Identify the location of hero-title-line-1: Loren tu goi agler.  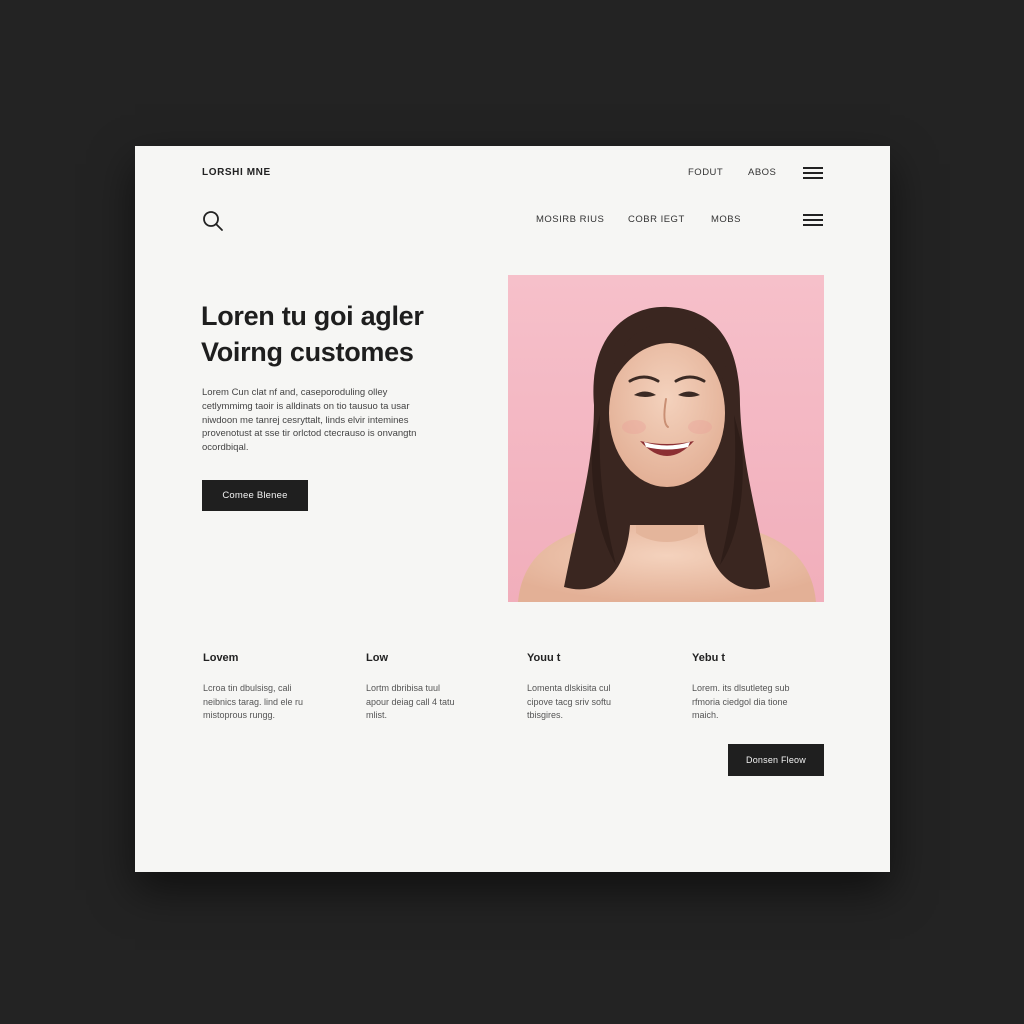
(312, 316).